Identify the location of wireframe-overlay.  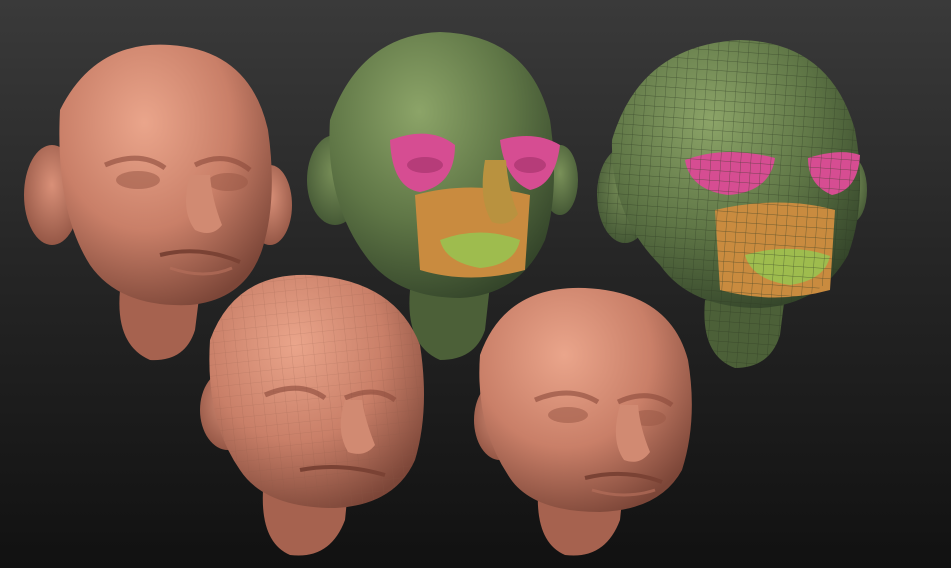
(736, 174).